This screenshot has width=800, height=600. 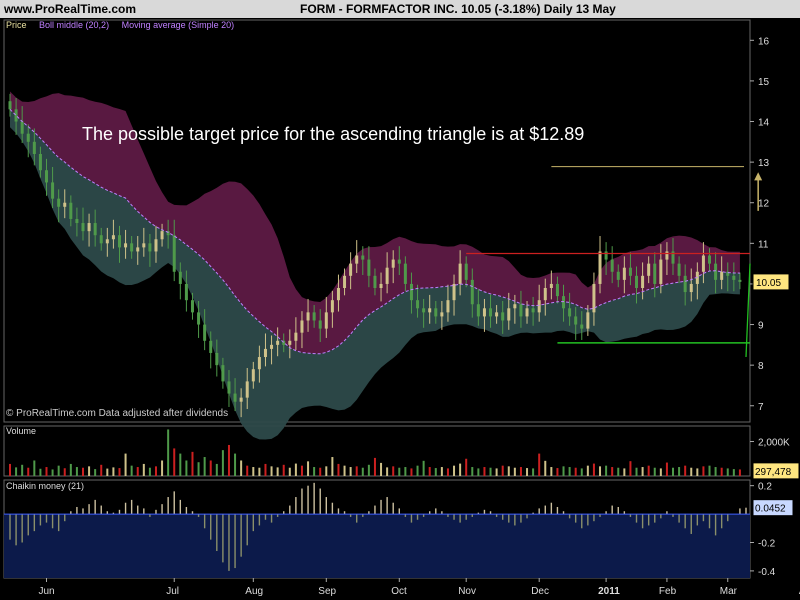 I want to click on x-tick-label: Sep, so click(x=327, y=591).